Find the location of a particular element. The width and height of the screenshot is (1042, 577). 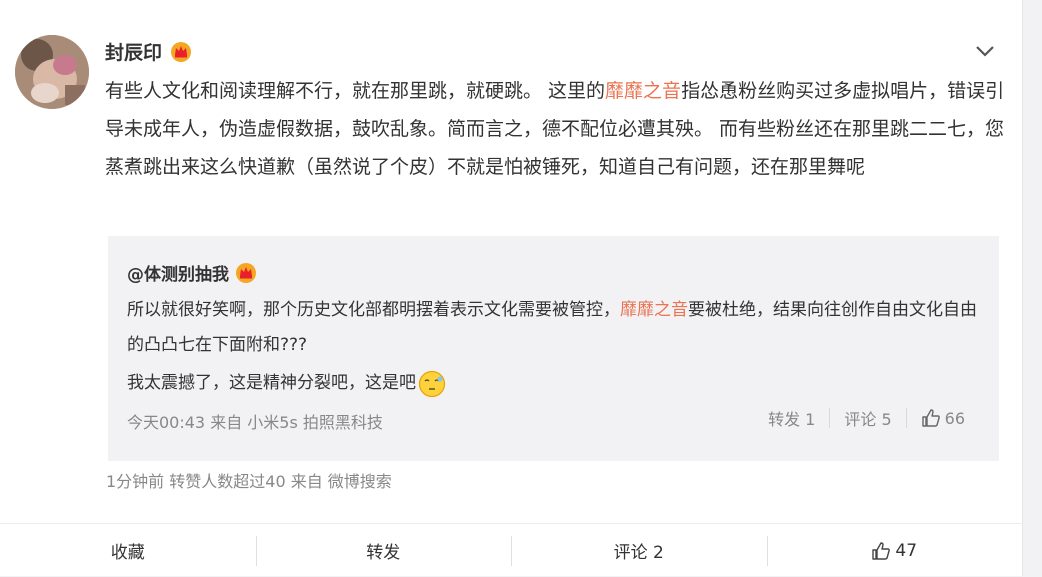

chevron-down-icon is located at coordinates (985, 51).